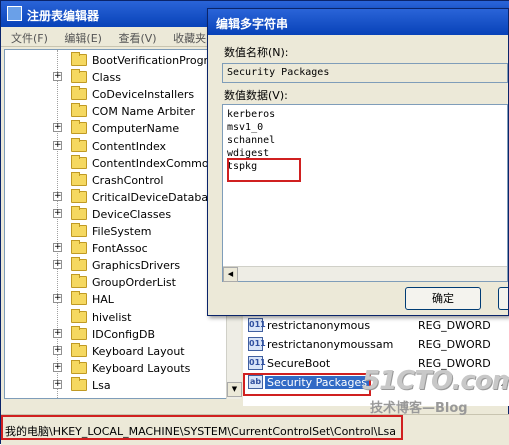  I want to click on tree-item: + Lsa, so click(122, 385).